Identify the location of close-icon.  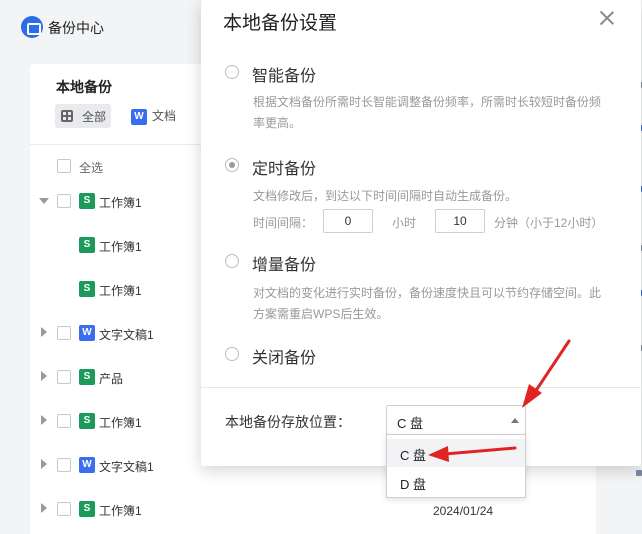
(607, 18).